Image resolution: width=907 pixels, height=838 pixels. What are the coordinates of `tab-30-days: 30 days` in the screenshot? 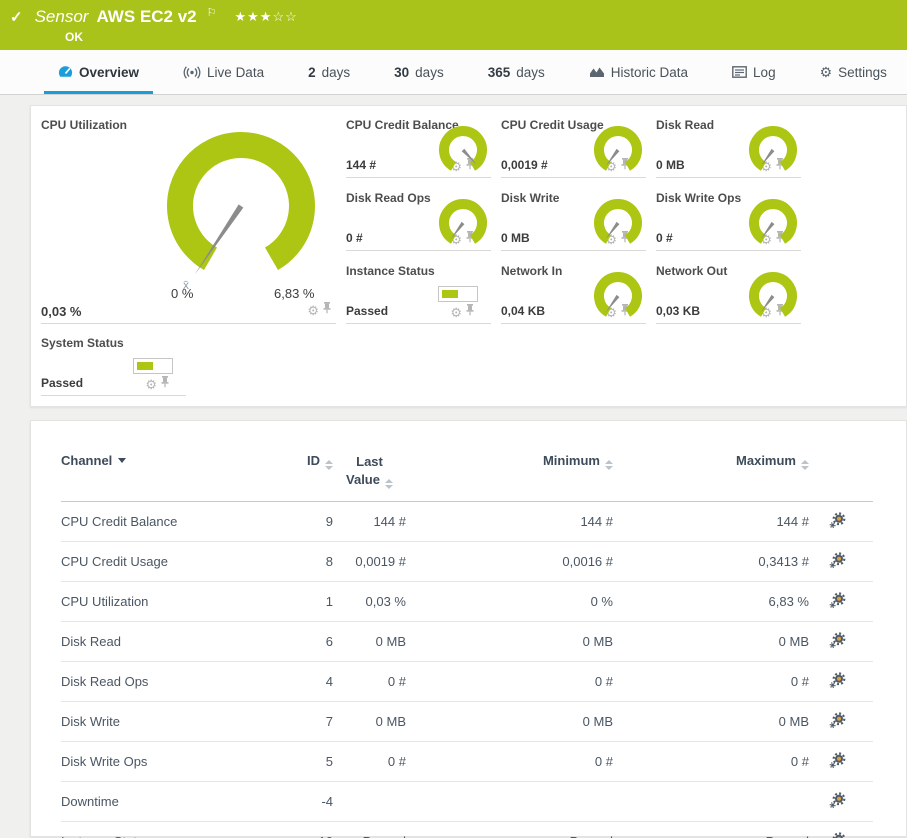 It's located at (419, 72).